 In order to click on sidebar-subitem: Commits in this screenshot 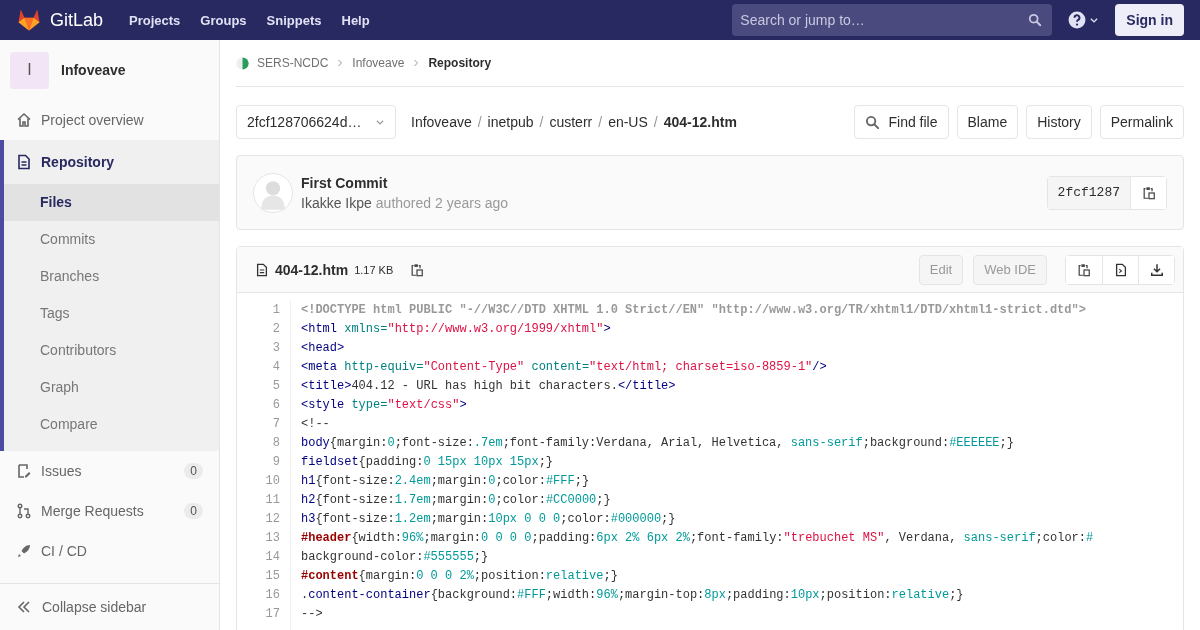, I will do `click(111, 239)`.